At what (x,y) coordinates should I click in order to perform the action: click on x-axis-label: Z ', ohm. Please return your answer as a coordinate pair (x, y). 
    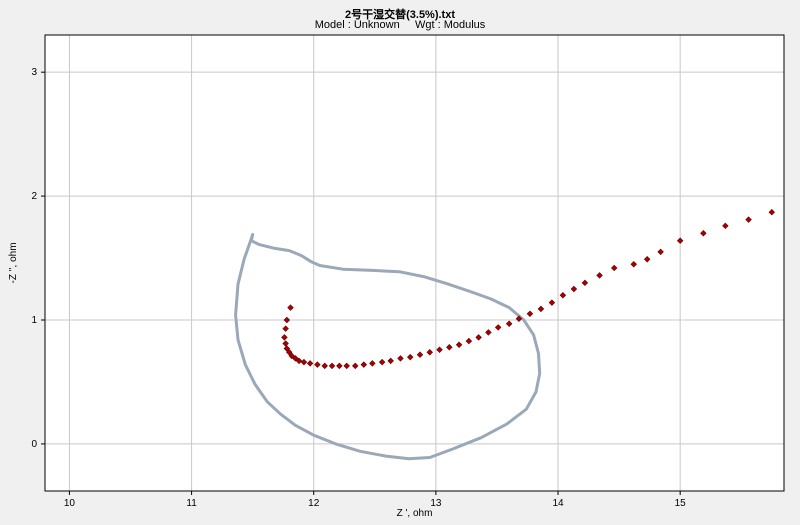
    Looking at the image, I should click on (415, 513).